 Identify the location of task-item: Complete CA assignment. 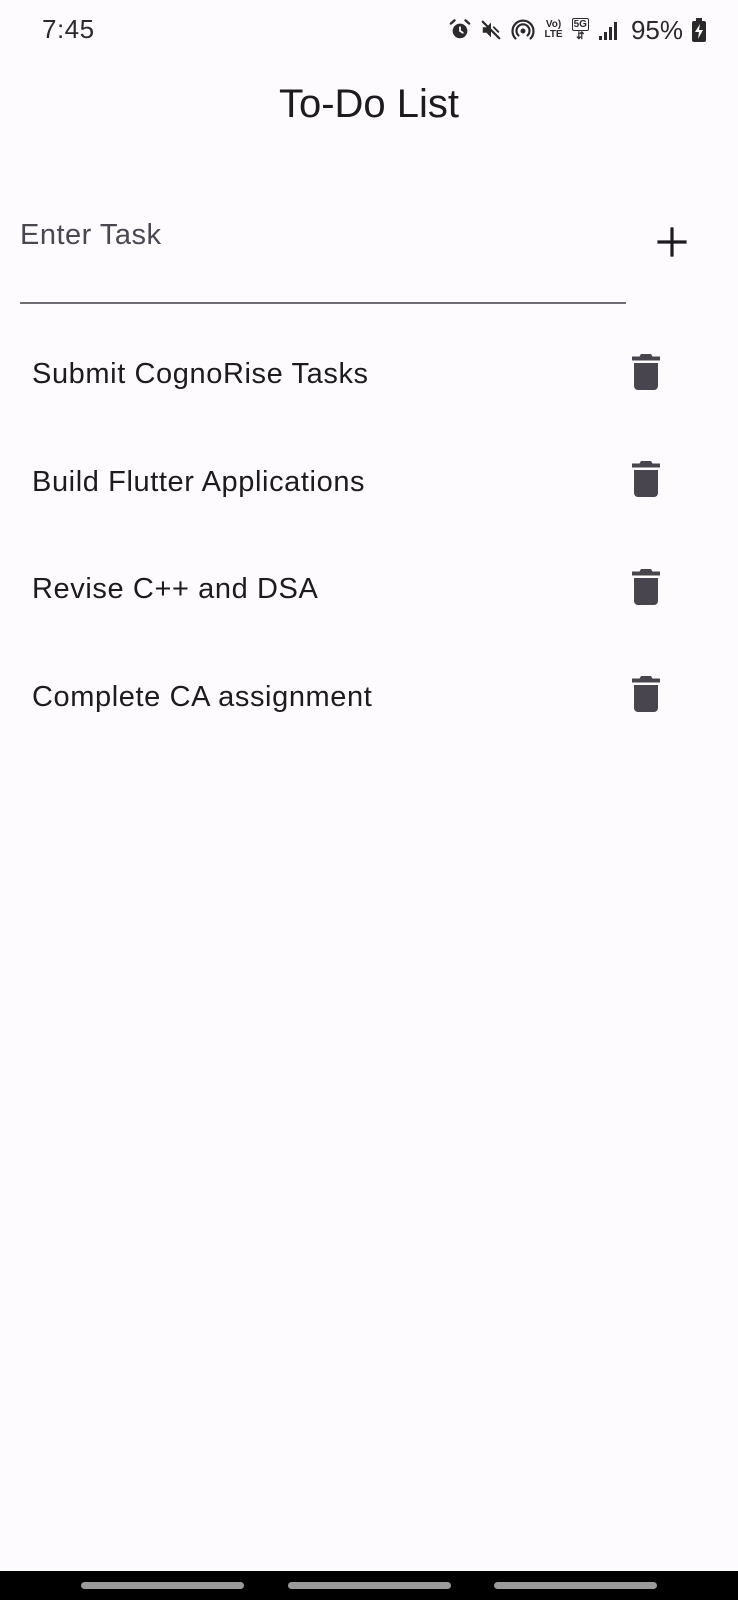
(369, 701).